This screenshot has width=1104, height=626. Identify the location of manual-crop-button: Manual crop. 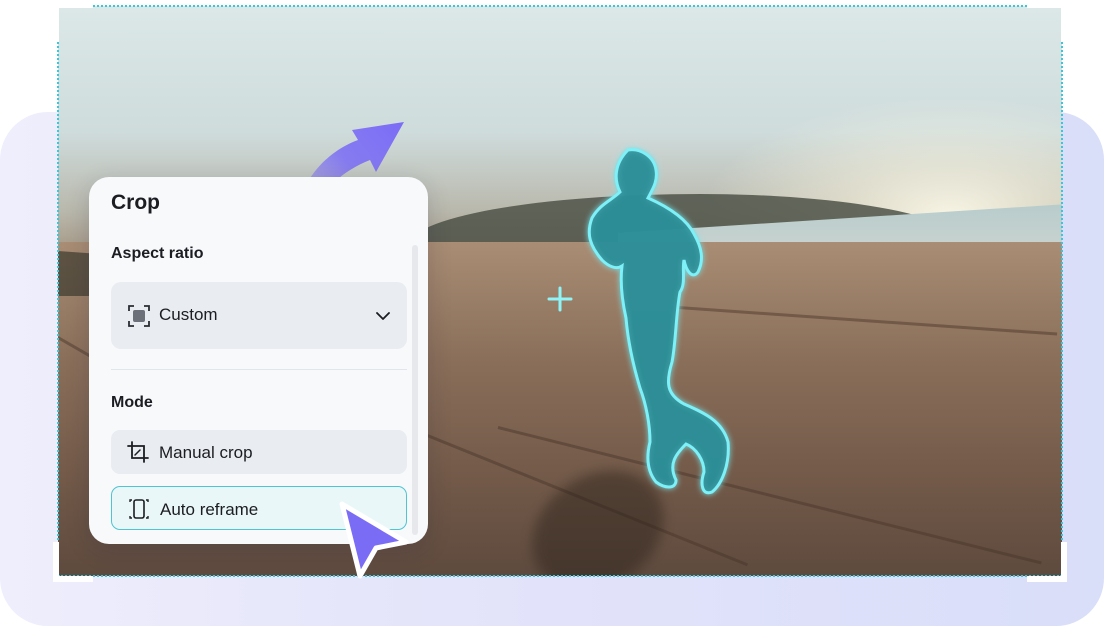
(259, 452).